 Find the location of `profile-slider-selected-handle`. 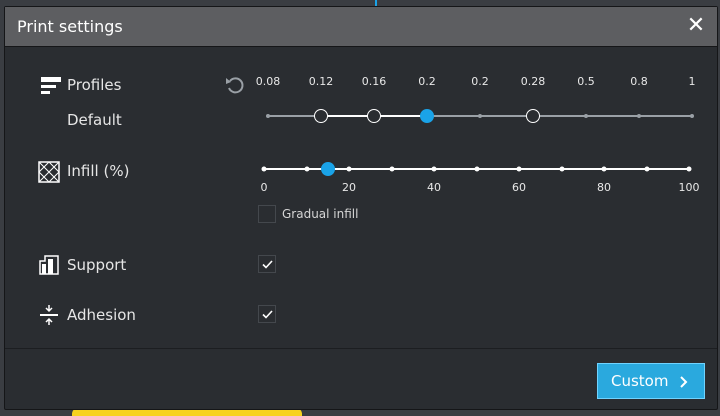

profile-slider-selected-handle is located at coordinates (427, 116).